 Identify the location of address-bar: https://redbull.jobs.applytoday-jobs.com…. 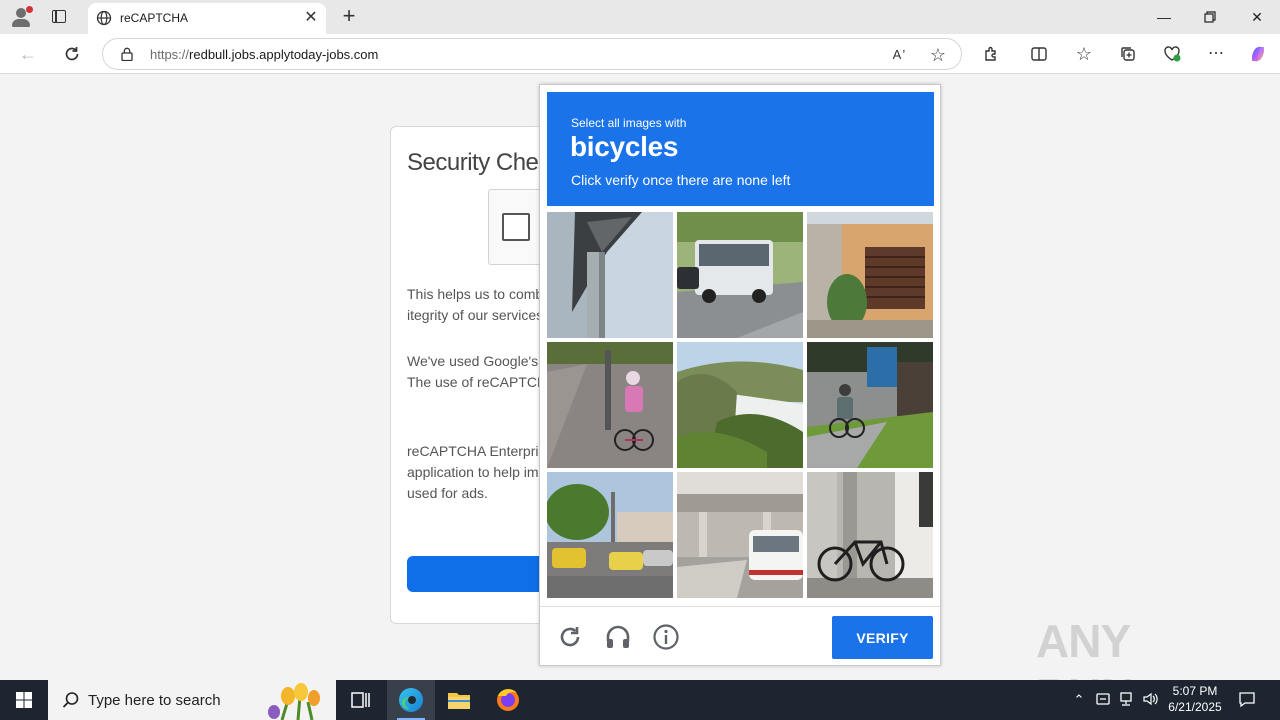
(532, 54).